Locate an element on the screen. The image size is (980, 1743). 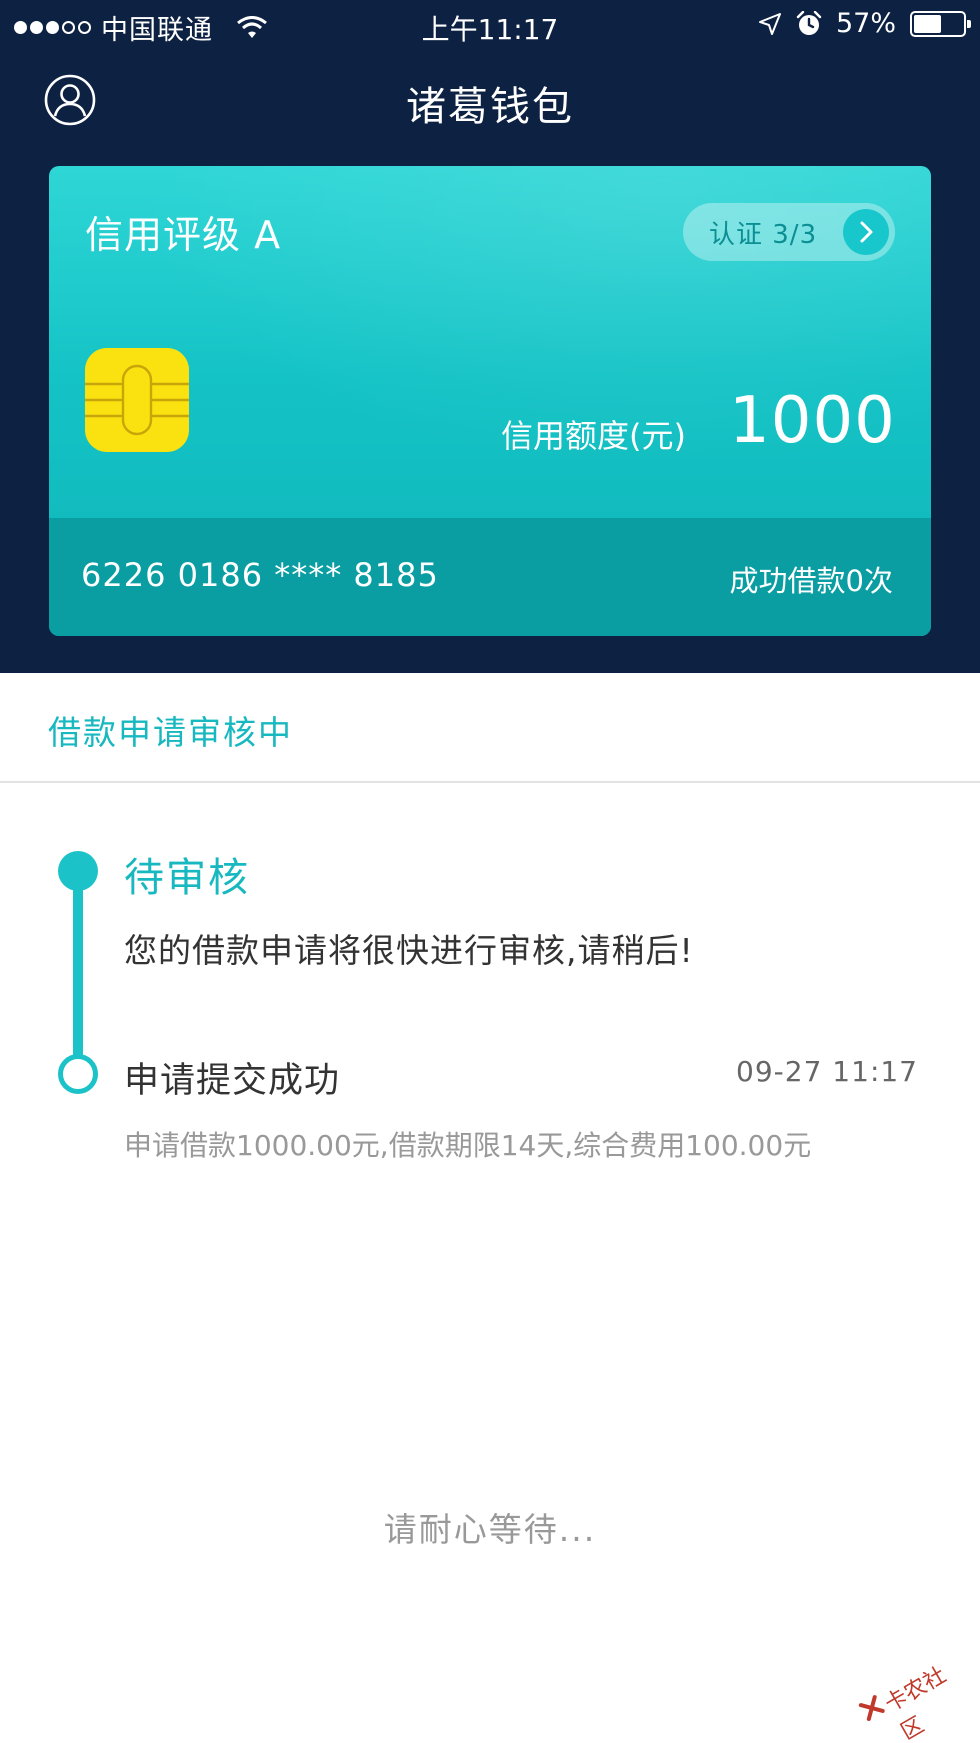
timeline-step-description: 您的借款申请将很快进行审核,请稍后! is located at coordinates (409, 950).